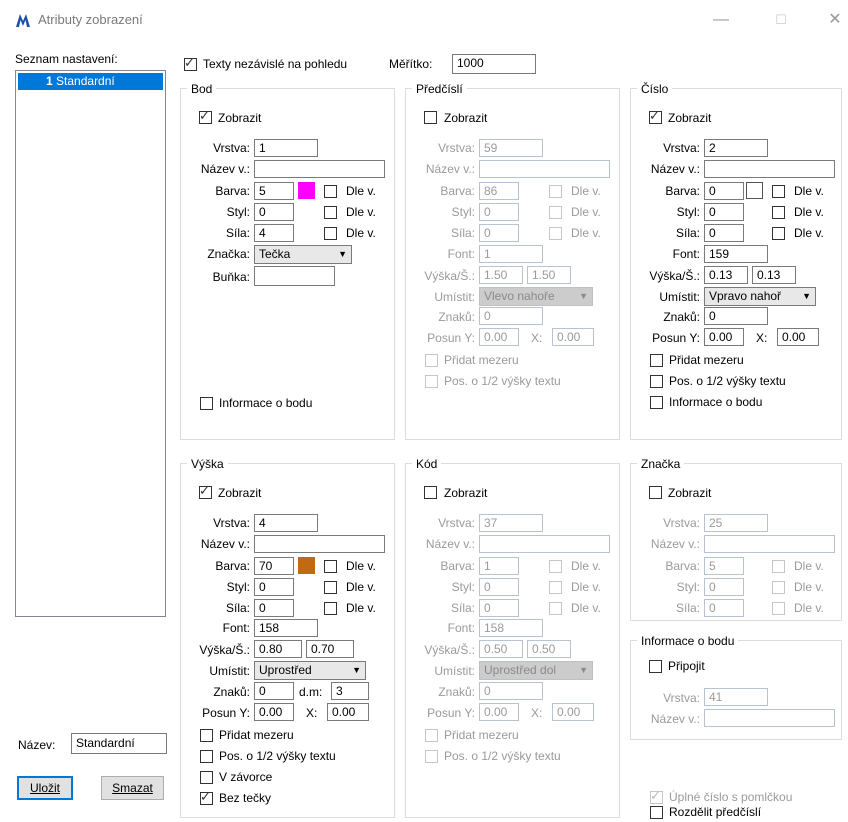 This screenshot has height=822, width=848. I want to click on split-prefix-checkbox, so click(656, 812).